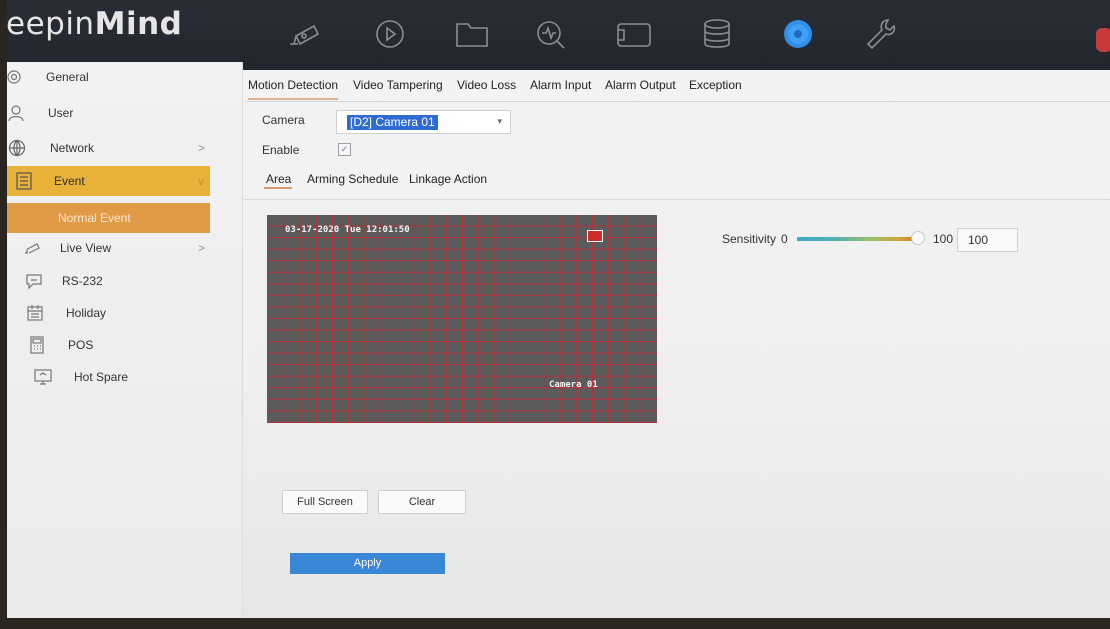 This screenshot has height=629, width=1110. I want to click on motion-area-grid: 03-17-2020 Tue 12:01:50 Camera 01, so click(462, 319).